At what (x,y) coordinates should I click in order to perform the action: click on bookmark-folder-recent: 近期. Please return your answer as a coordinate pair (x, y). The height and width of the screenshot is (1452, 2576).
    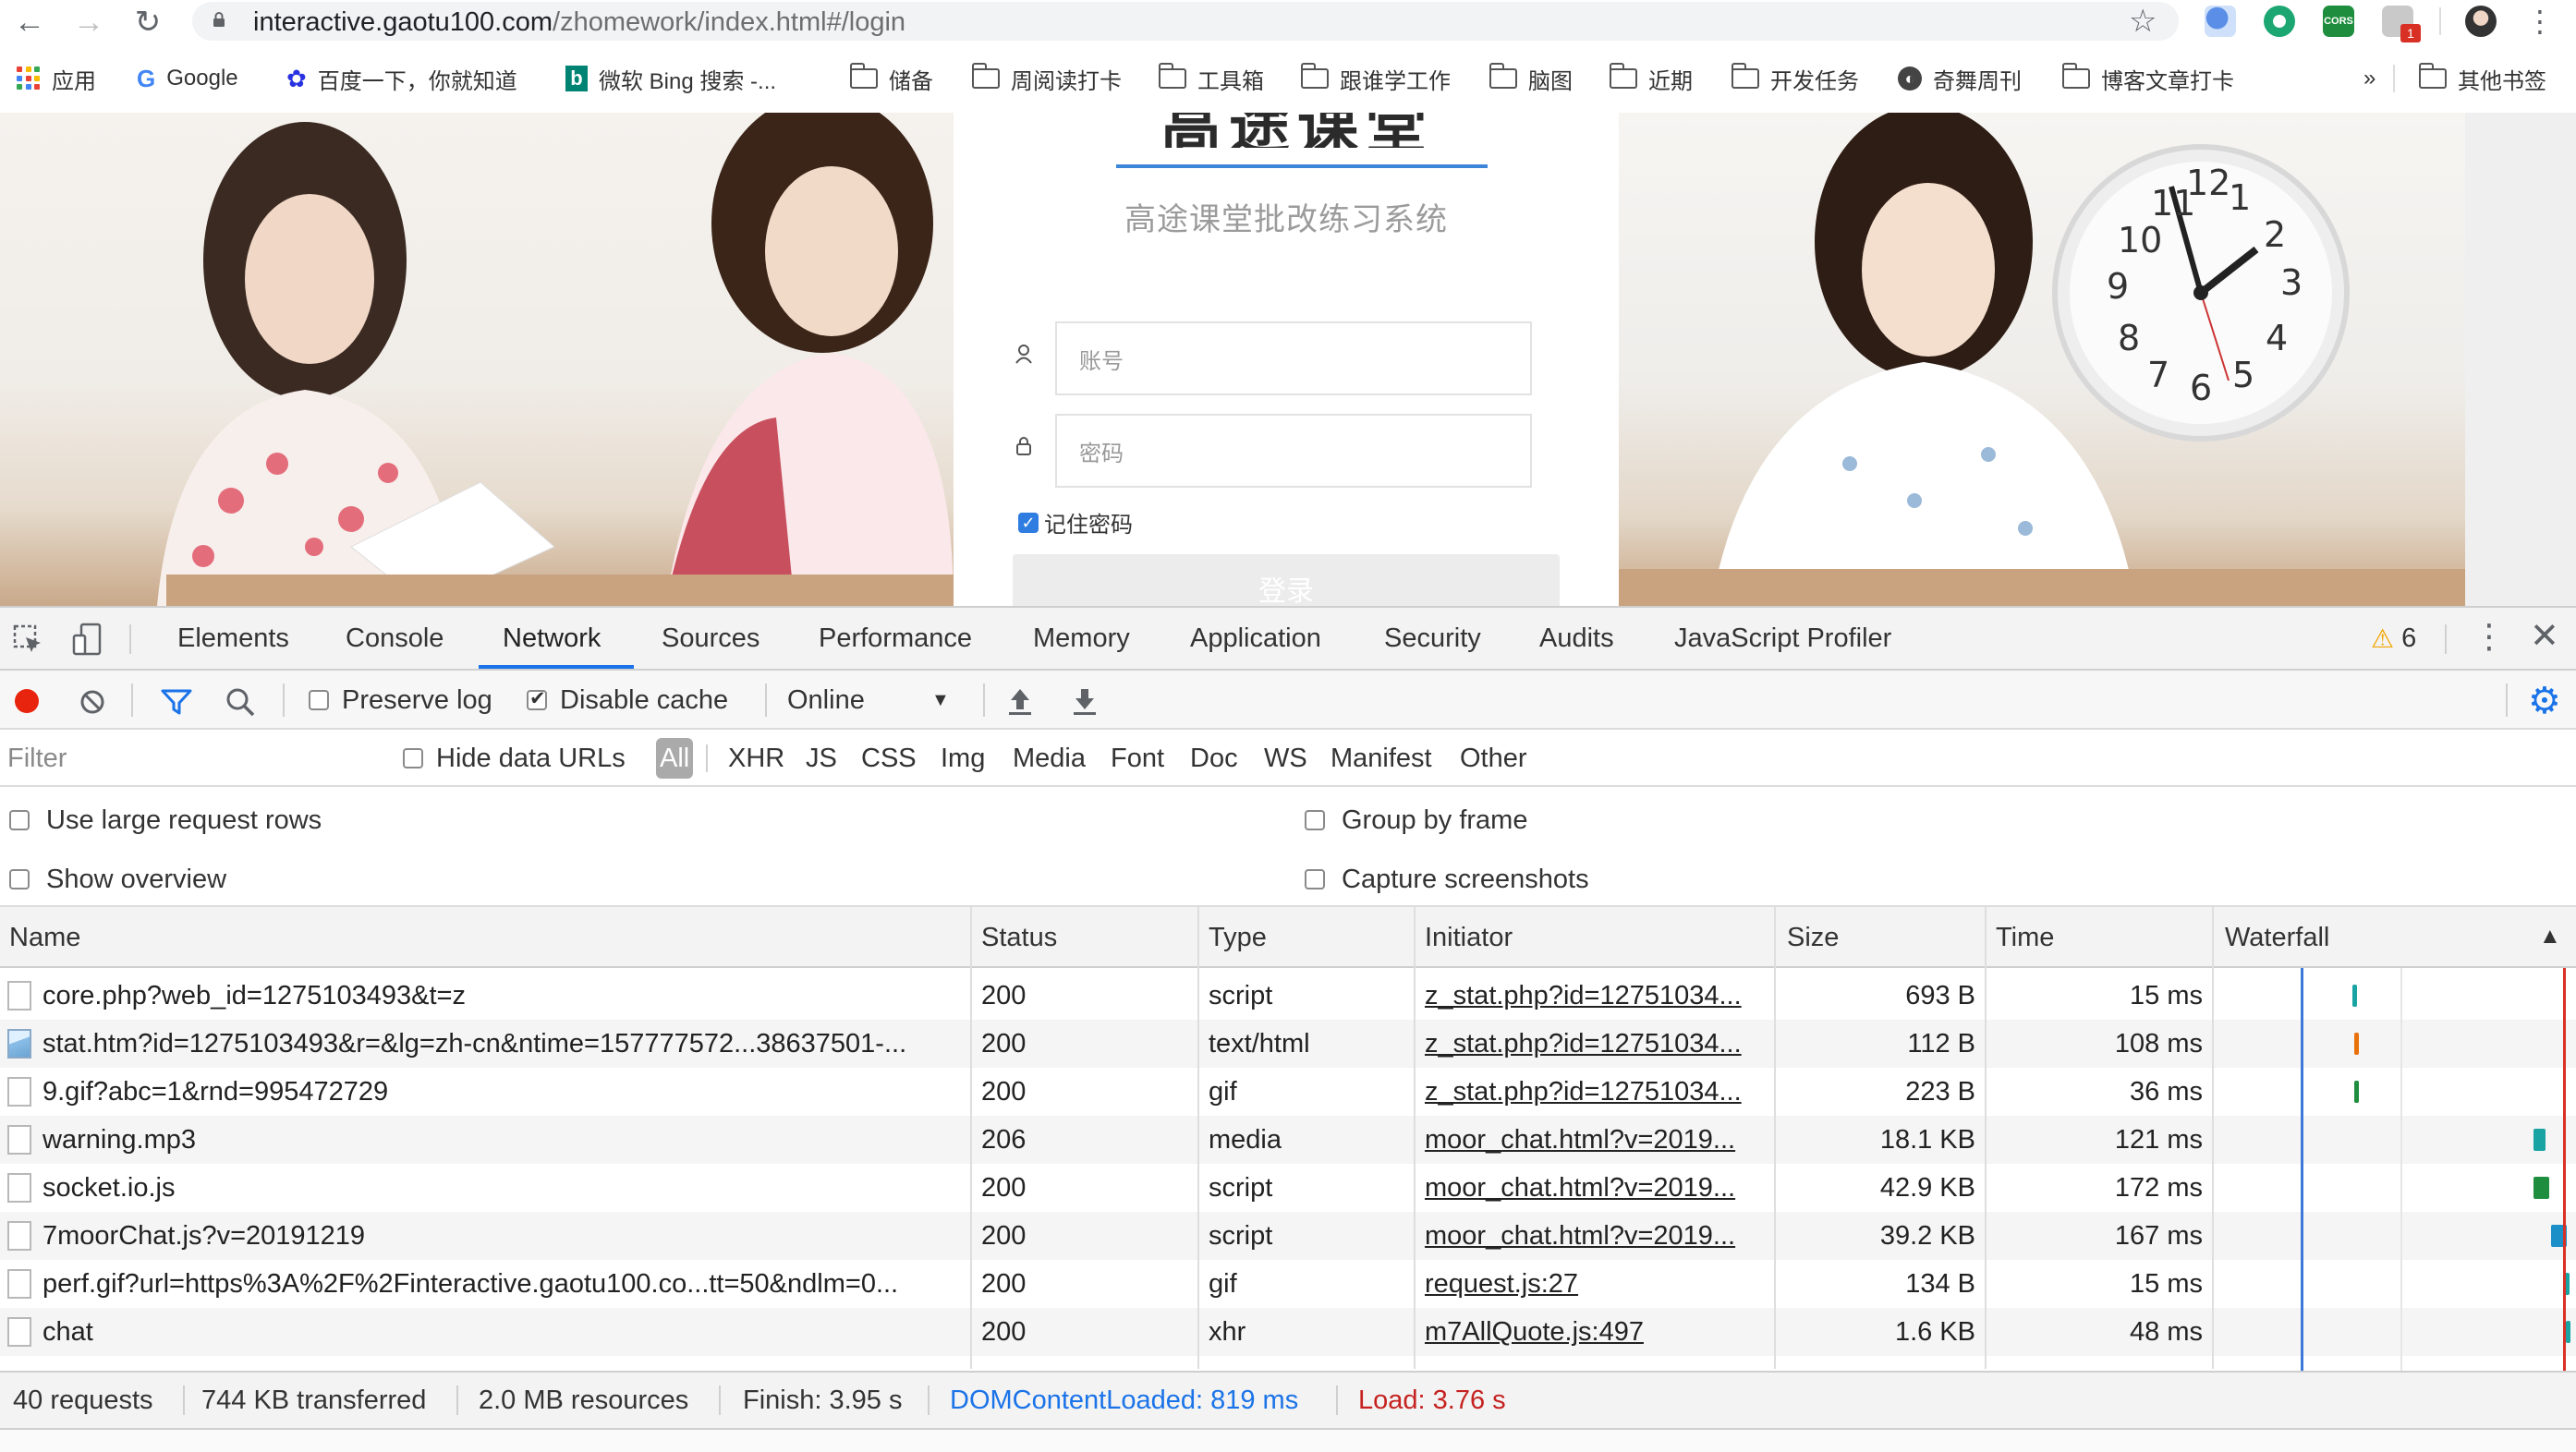
    Looking at the image, I should click on (1651, 78).